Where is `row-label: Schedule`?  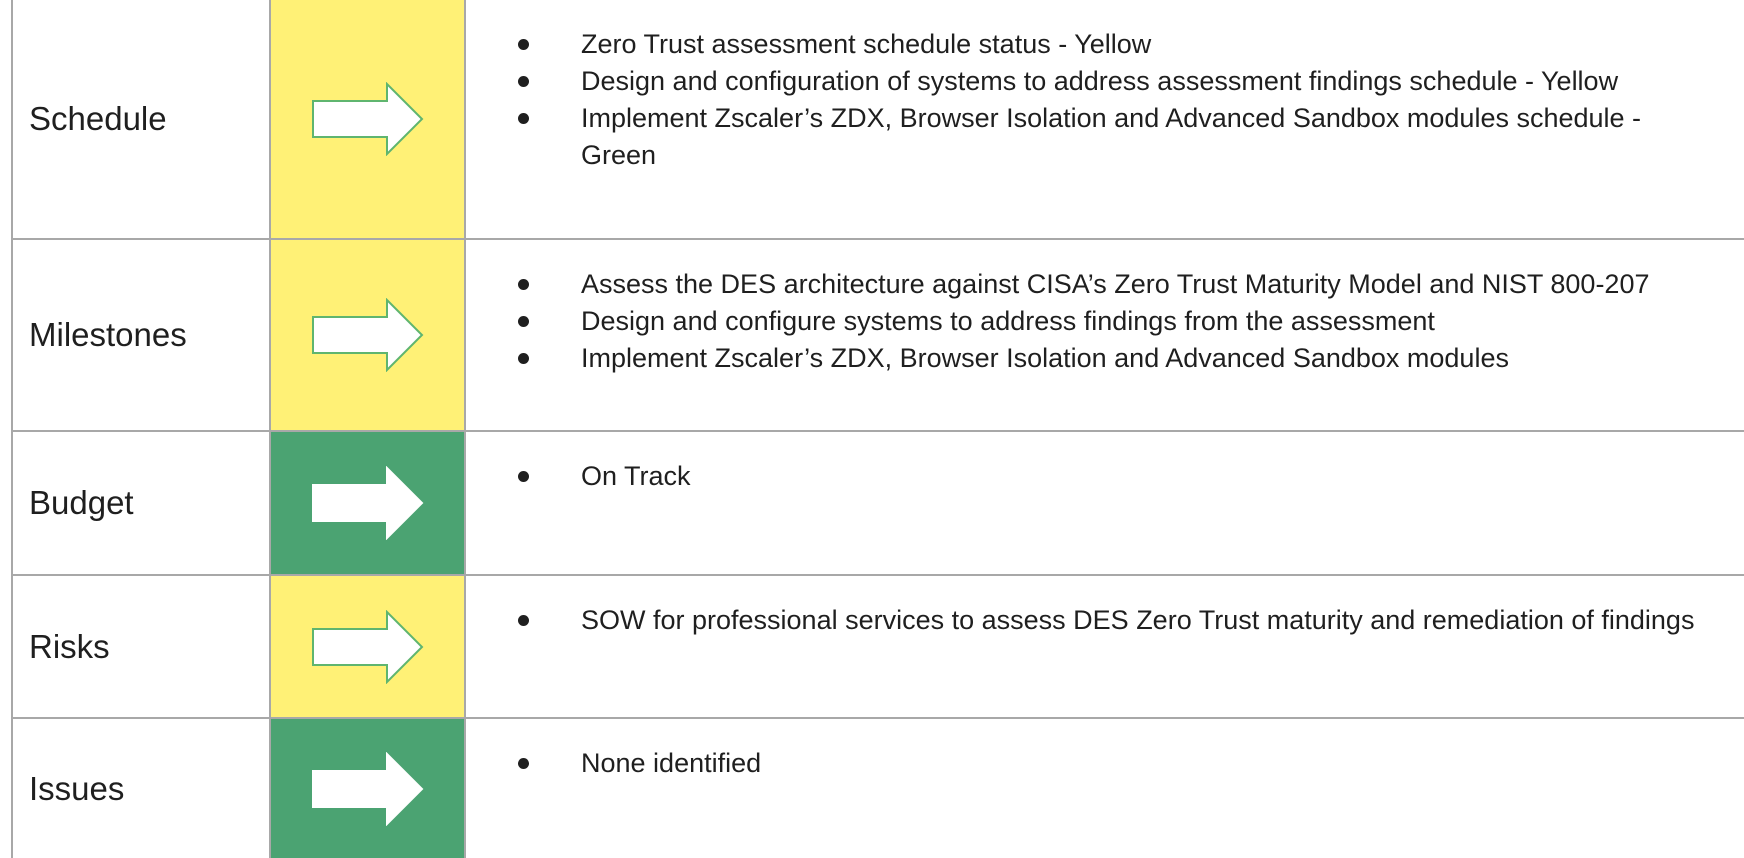
row-label: Schedule is located at coordinates (141, 120).